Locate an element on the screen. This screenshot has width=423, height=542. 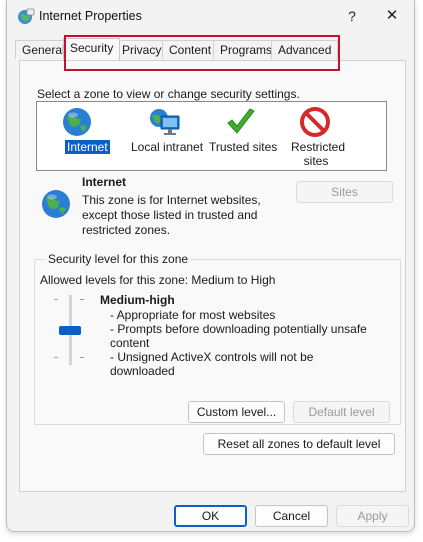
tab-advanced: Advanced is located at coordinates (305, 49).